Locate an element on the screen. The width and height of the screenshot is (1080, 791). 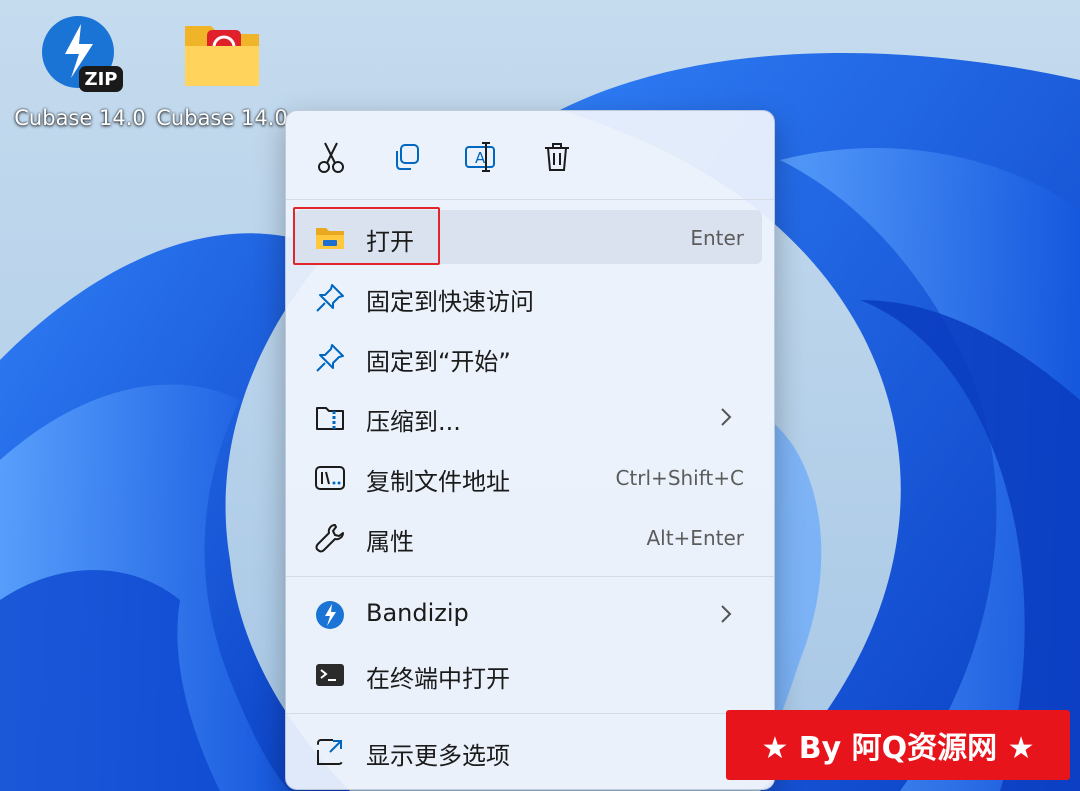
copy-button is located at coordinates (406, 157).